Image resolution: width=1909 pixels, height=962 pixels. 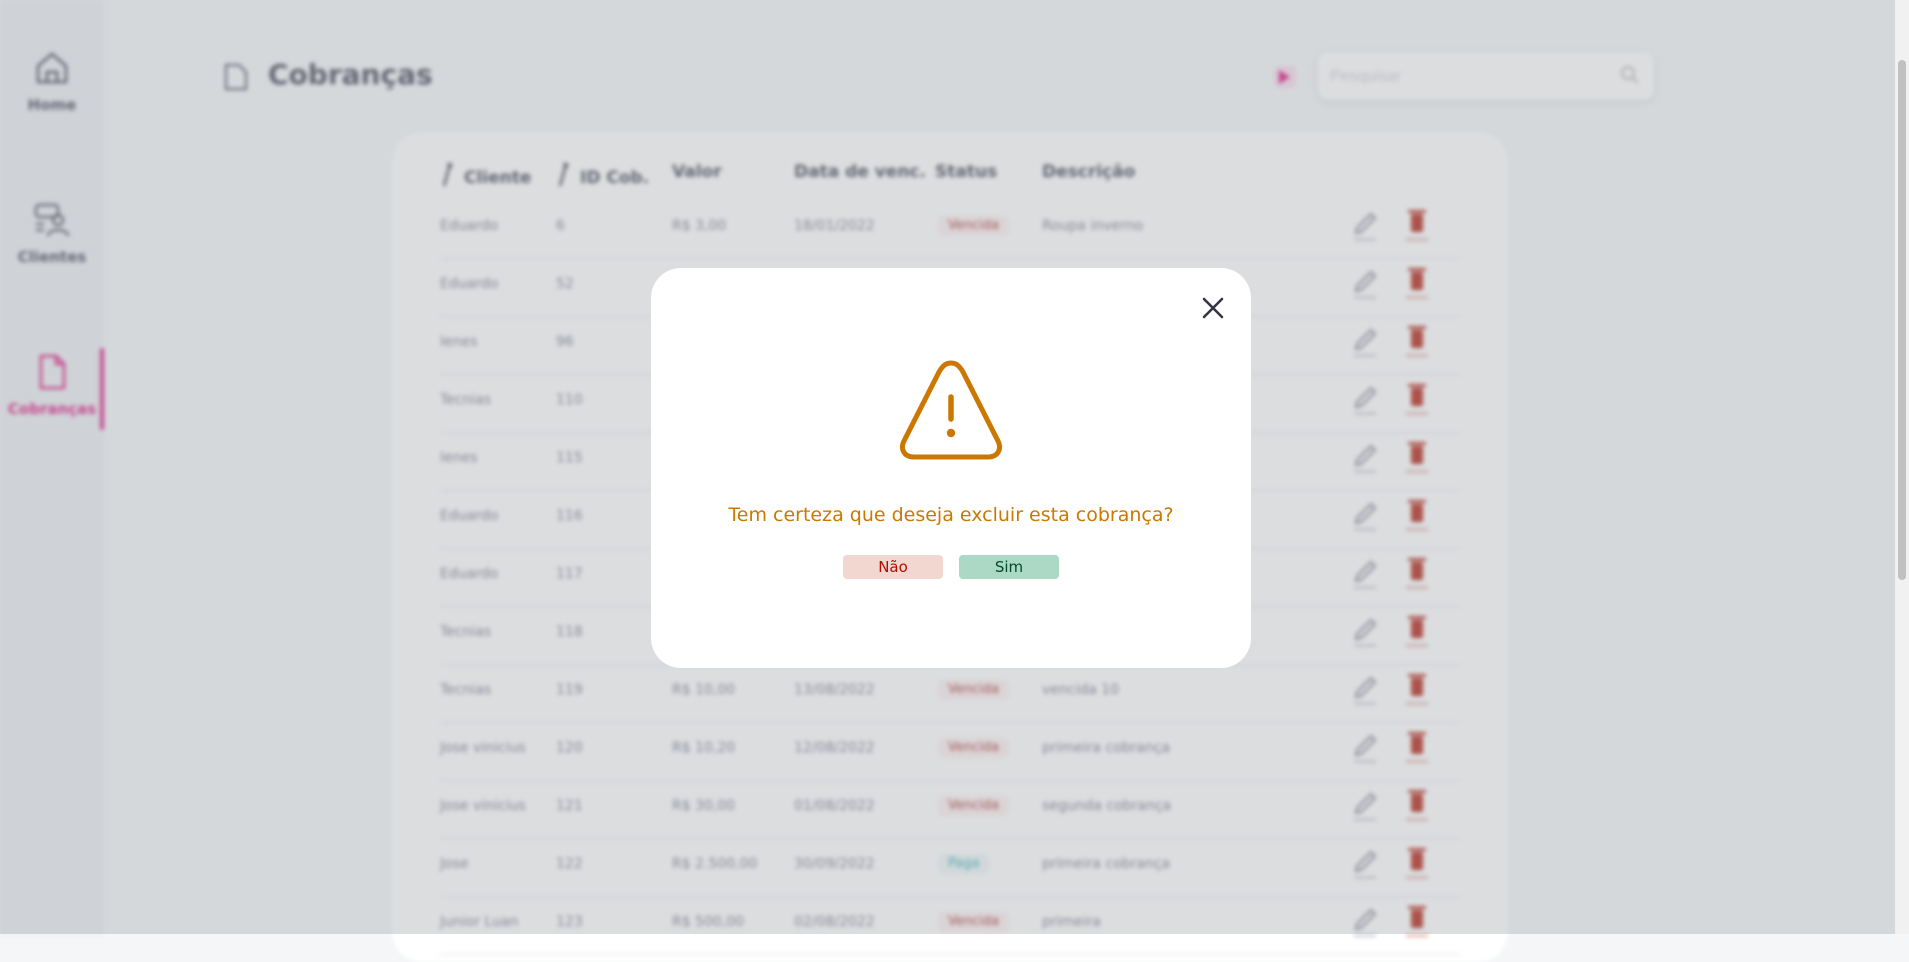 I want to click on yes-button: Sim, so click(x=1009, y=567).